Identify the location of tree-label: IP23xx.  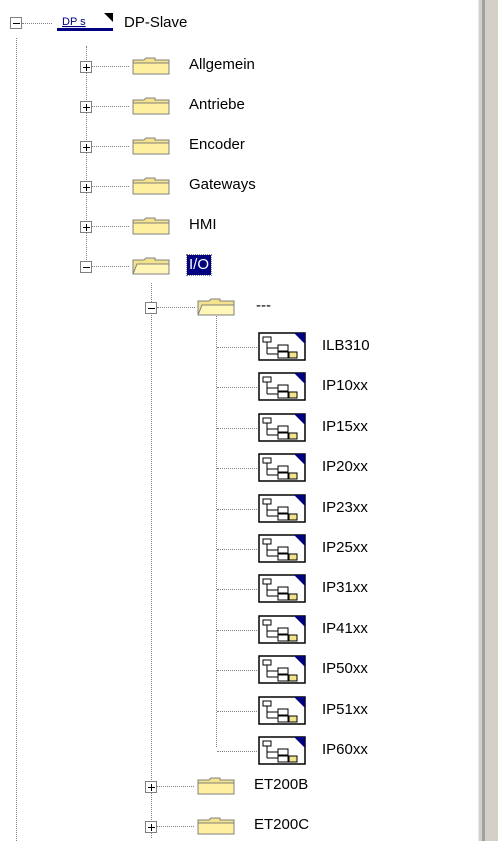
(345, 507).